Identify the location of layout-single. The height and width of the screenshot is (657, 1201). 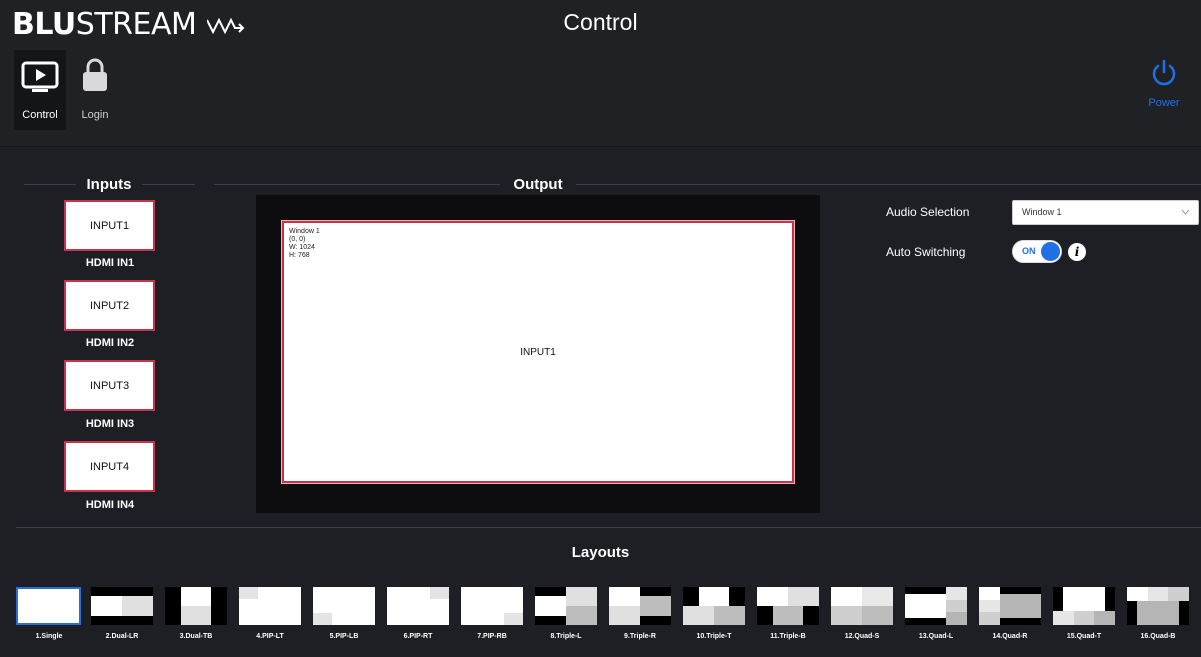
(48, 606).